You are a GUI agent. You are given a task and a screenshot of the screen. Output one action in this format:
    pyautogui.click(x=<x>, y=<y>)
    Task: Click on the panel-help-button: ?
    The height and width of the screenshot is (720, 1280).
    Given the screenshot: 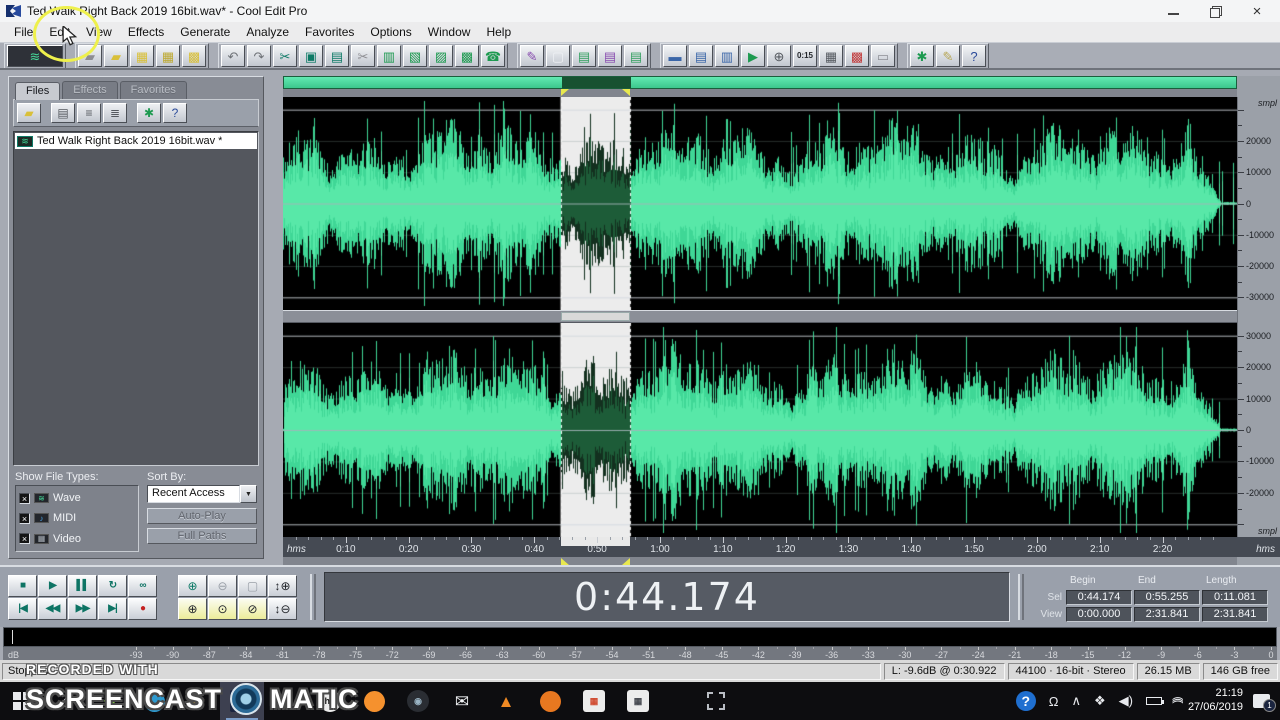 What is the action you would take?
    pyautogui.click(x=175, y=113)
    